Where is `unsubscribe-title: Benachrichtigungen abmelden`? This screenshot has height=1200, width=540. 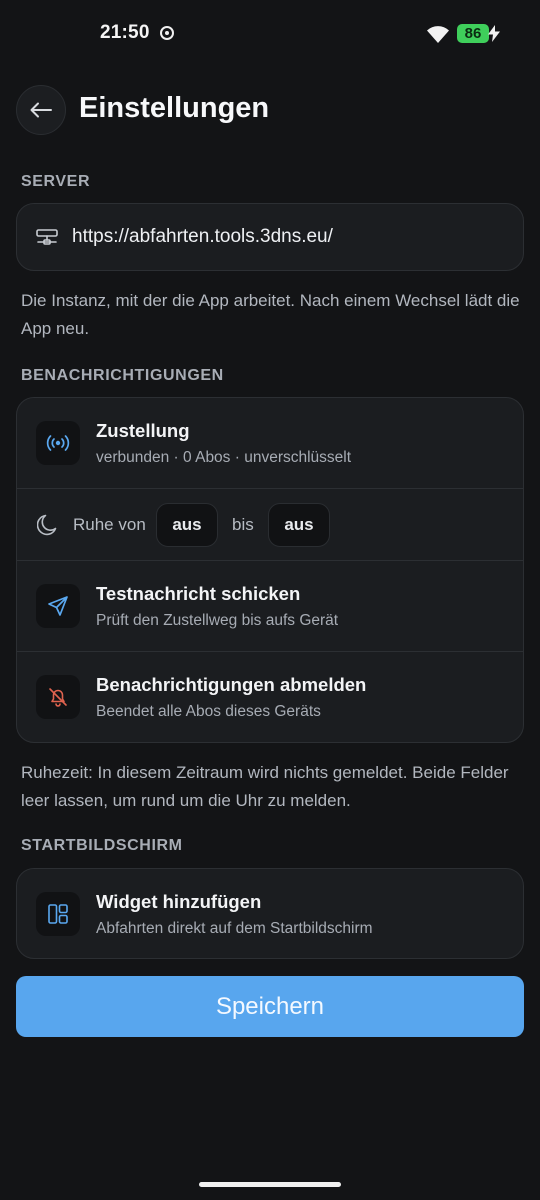 unsubscribe-title: Benachrichtigungen abmelden is located at coordinates (231, 684).